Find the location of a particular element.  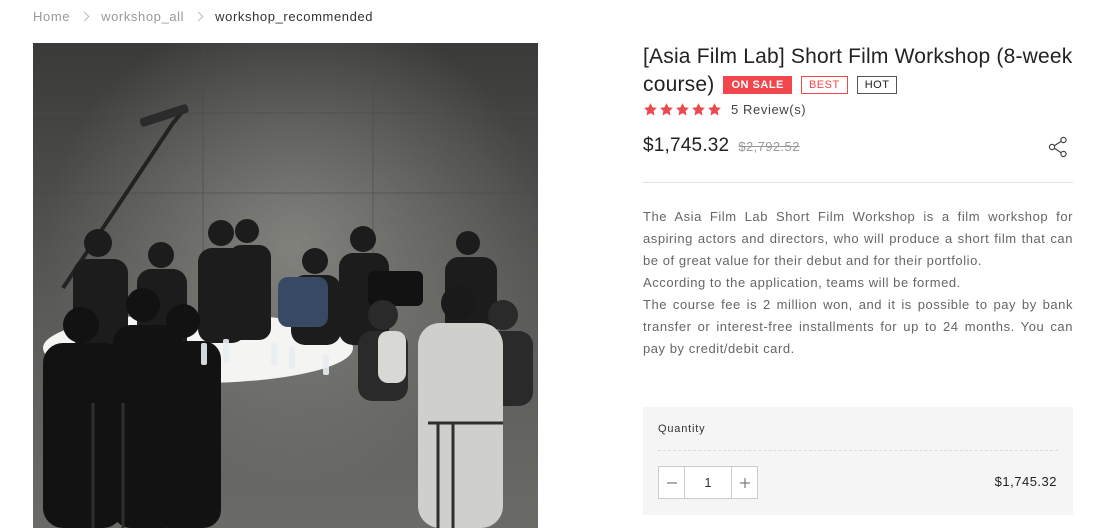

breadcrumb-category-link: workshop_all is located at coordinates (142, 16).